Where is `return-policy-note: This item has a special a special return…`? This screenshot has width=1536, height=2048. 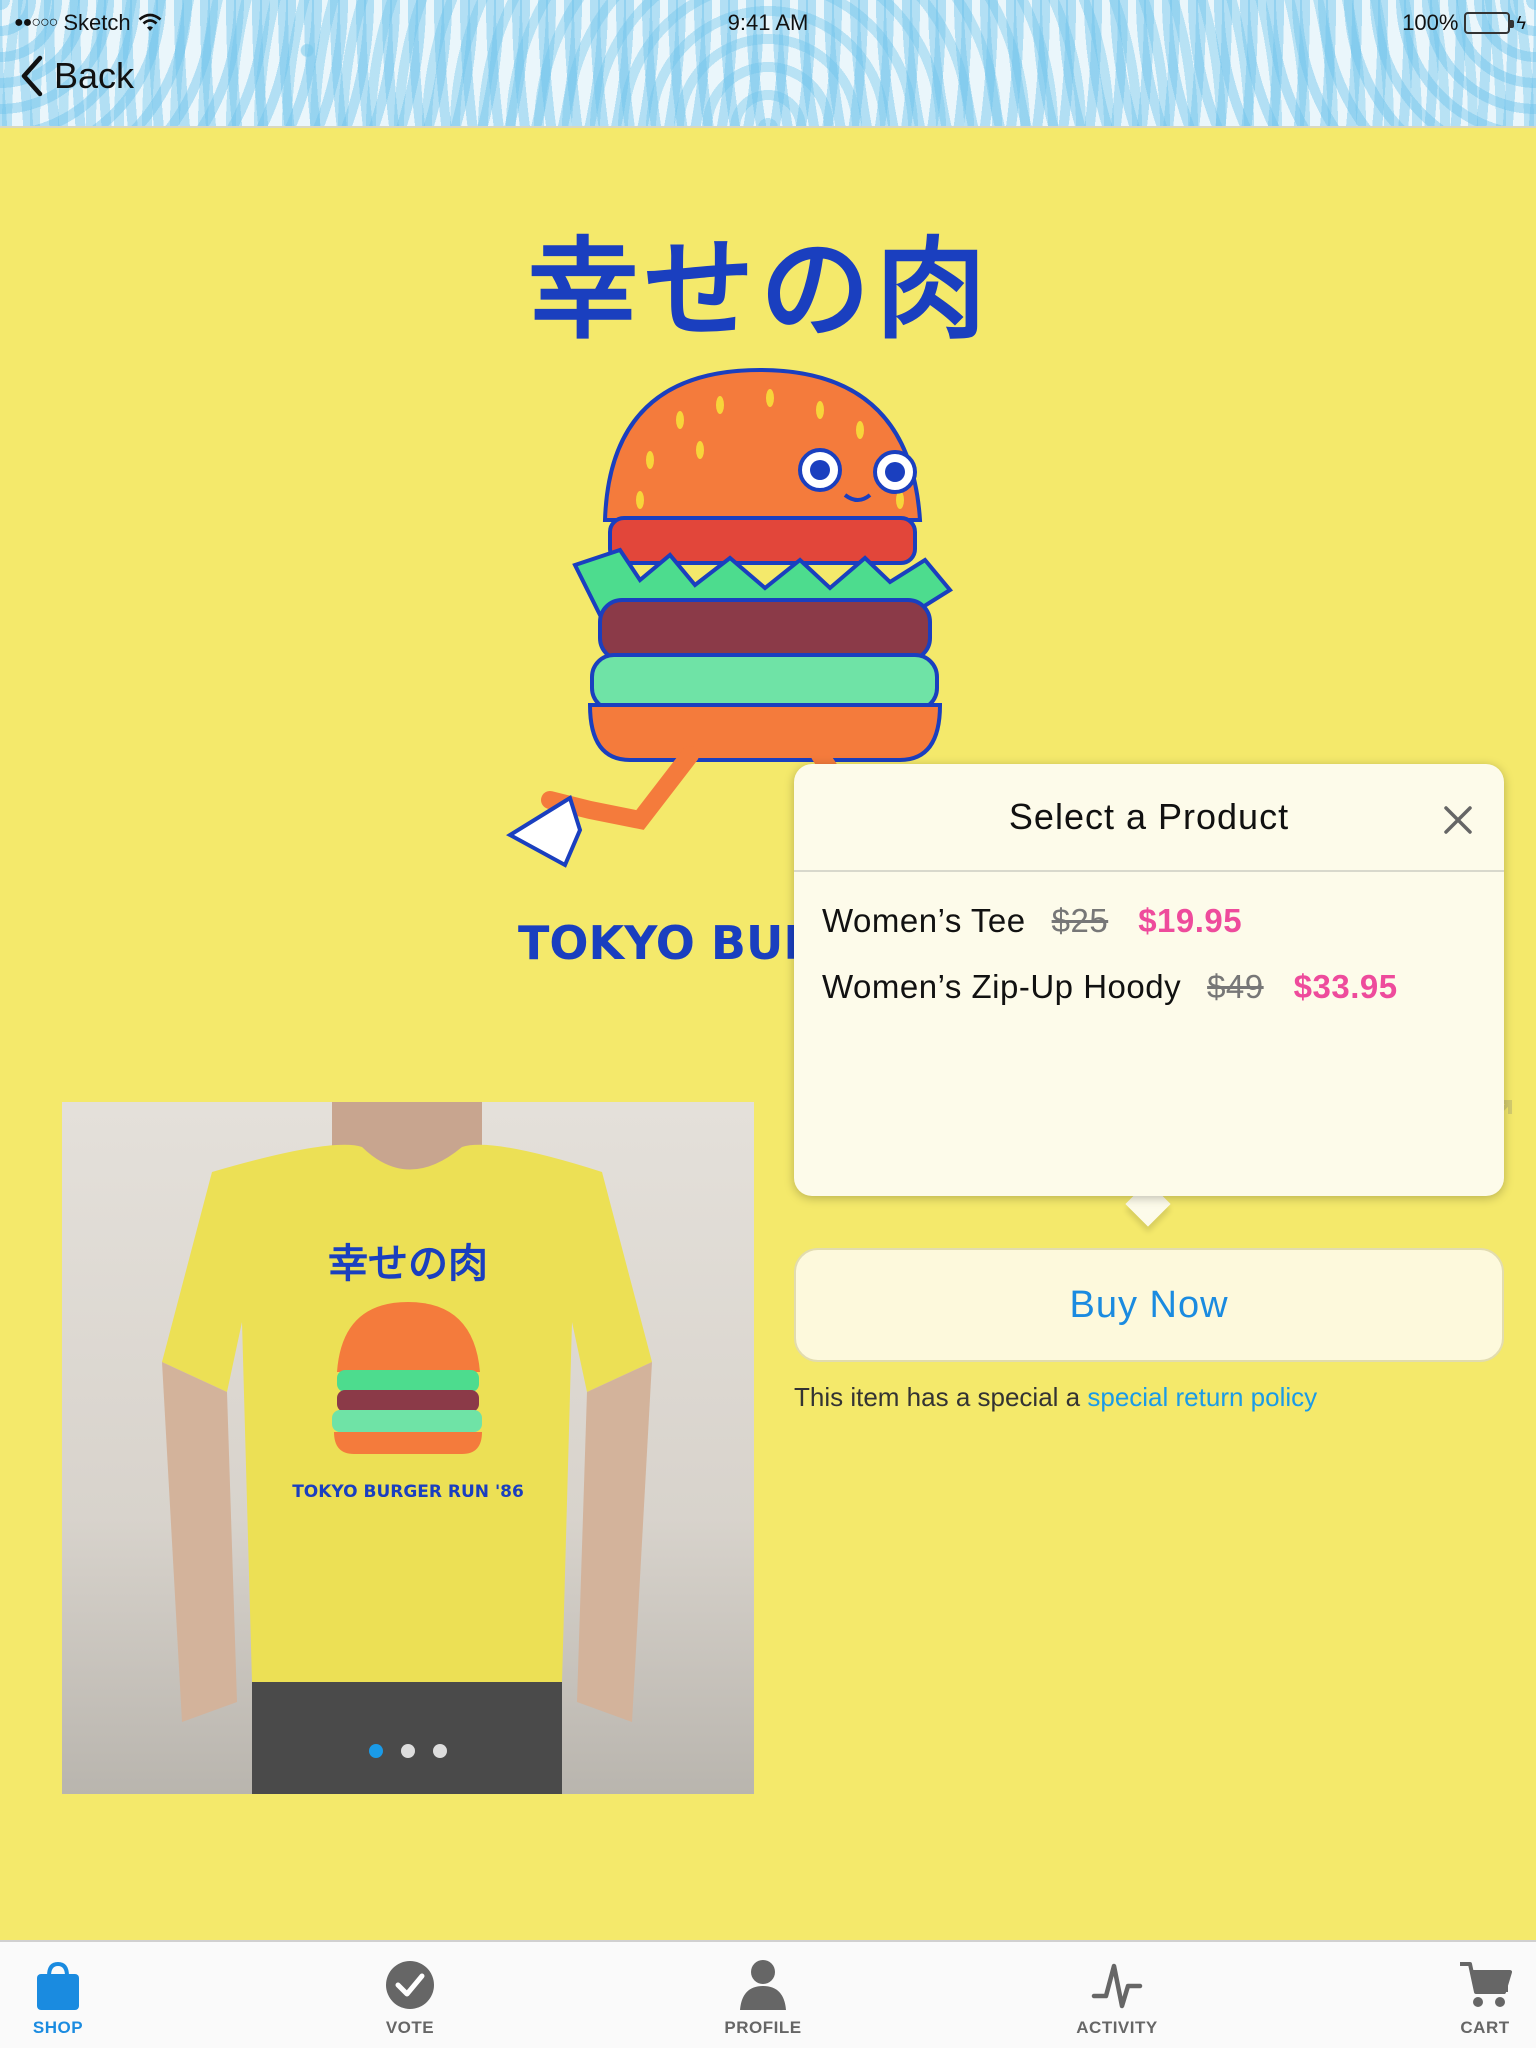
return-policy-note: This item has a special a special return… is located at coordinates (1055, 1397).